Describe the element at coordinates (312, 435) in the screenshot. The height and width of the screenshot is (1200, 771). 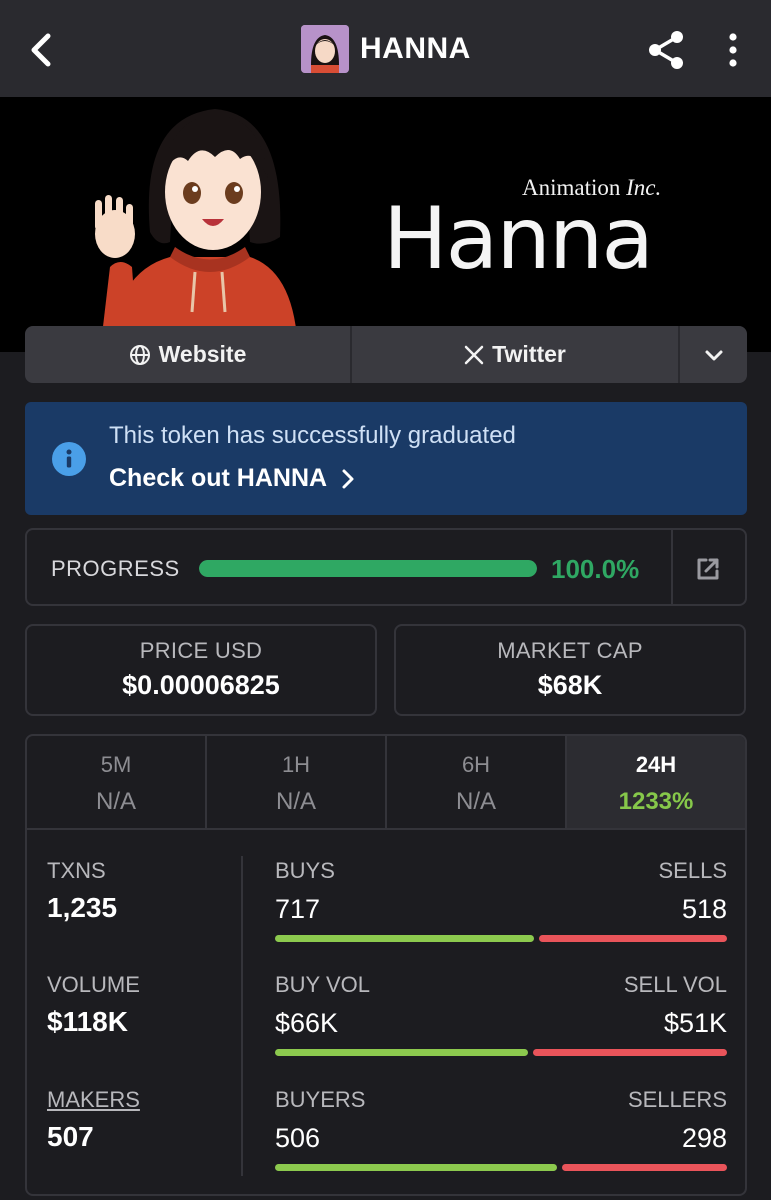
I see `notice-message: This token has successfully graduated` at that location.